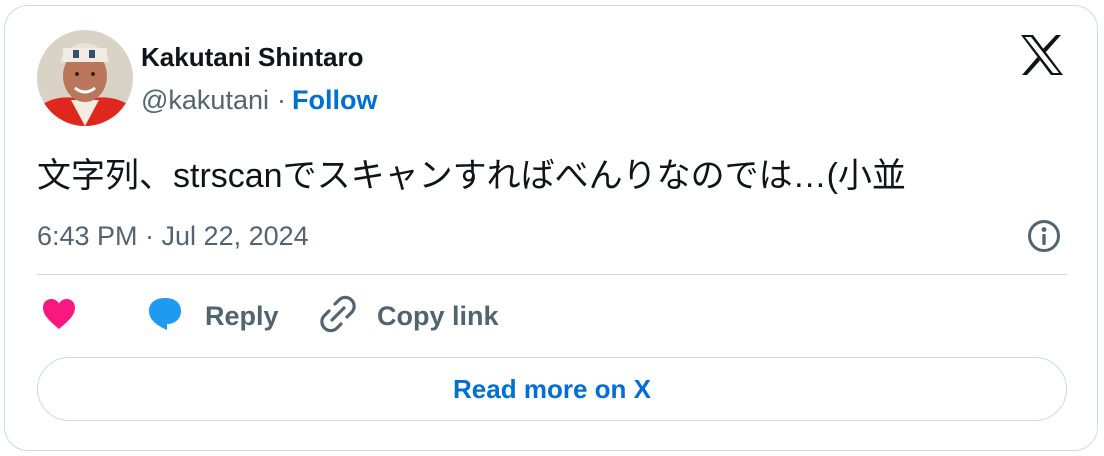 This screenshot has width=1104, height=456. Describe the element at coordinates (165, 316) in the screenshot. I see `speech-bubble-icon` at that location.